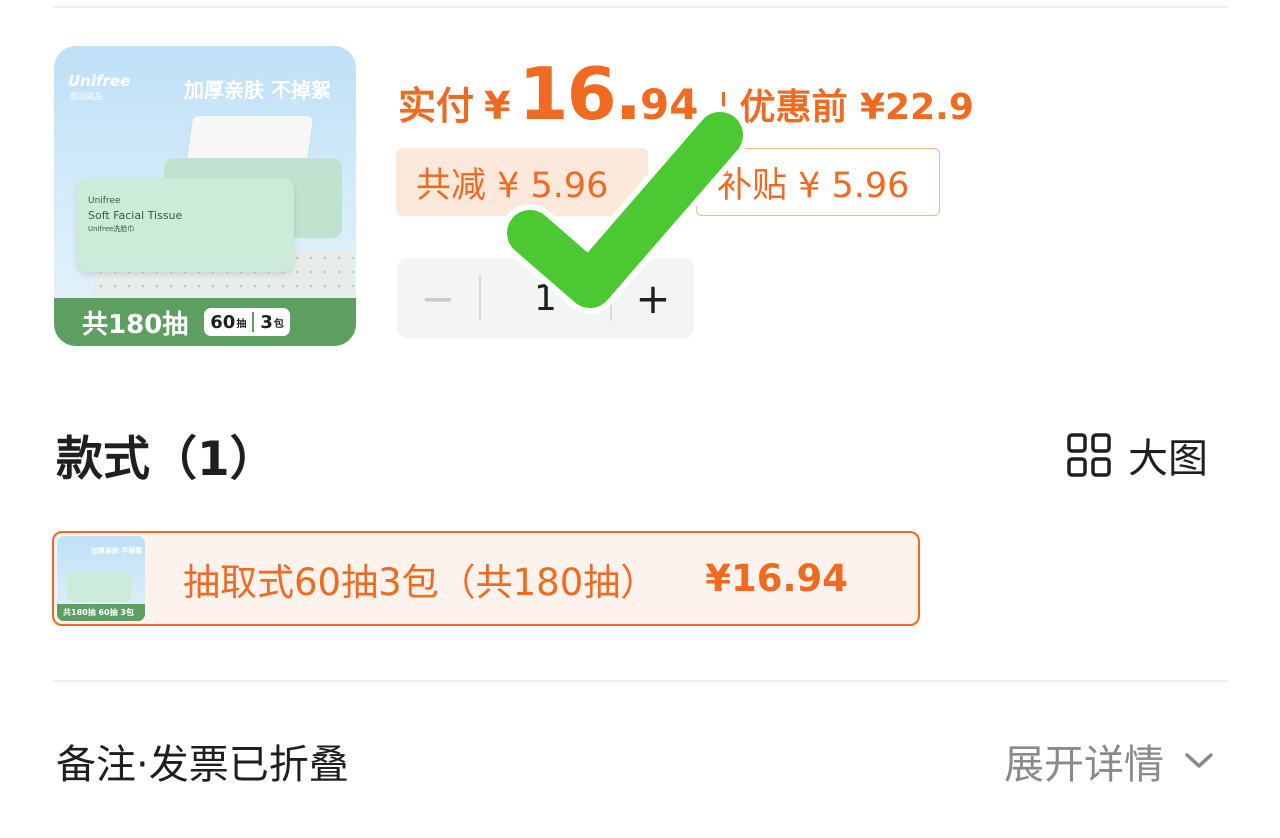  I want to click on chip-packs: 3, so click(266, 322).